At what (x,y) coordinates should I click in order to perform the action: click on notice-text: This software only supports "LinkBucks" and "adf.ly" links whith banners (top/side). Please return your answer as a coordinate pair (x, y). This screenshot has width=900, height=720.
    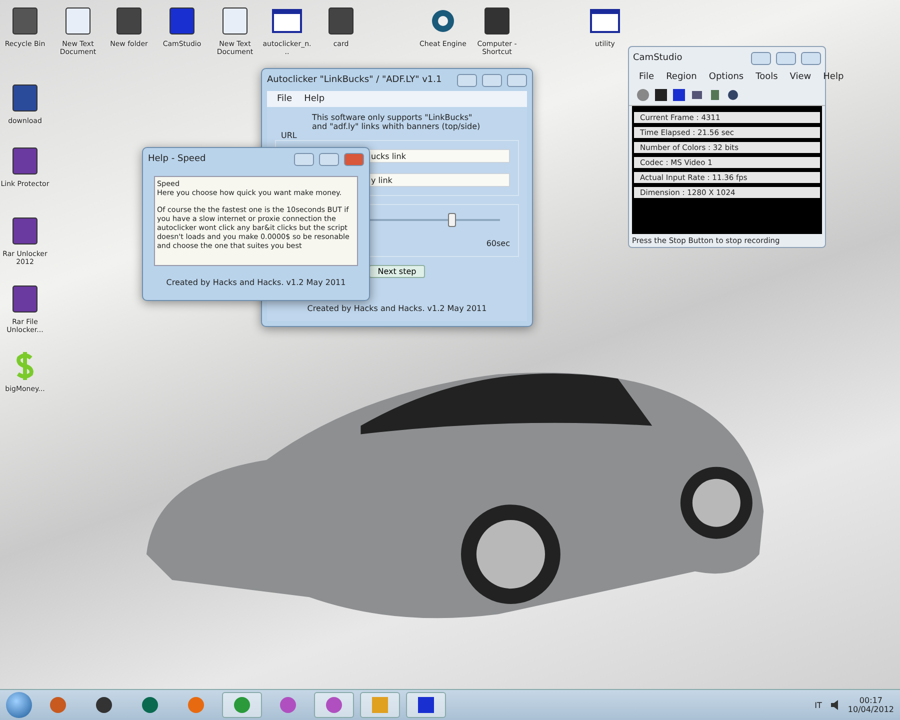
    Looking at the image, I should click on (396, 121).